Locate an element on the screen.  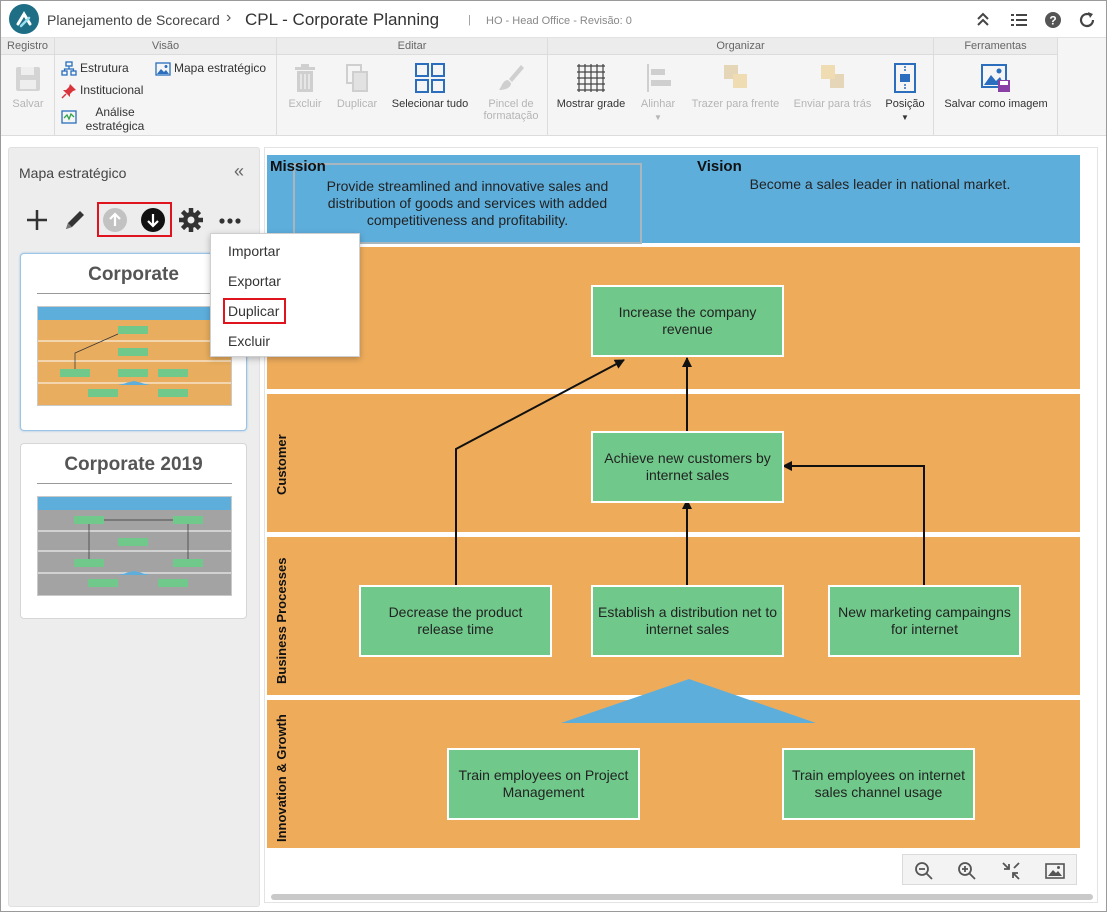
app-title: Planejamento de Scorecard is located at coordinates (133, 20).